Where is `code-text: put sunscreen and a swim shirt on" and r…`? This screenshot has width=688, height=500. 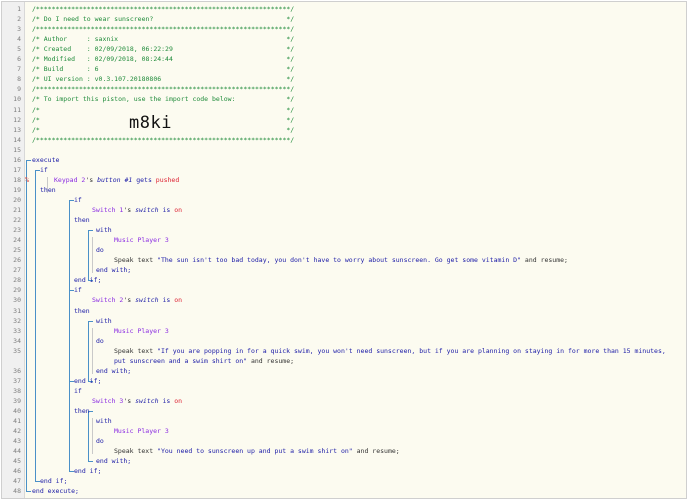 code-text: put sunscreen and a swim shirt on" and r… is located at coordinates (204, 361).